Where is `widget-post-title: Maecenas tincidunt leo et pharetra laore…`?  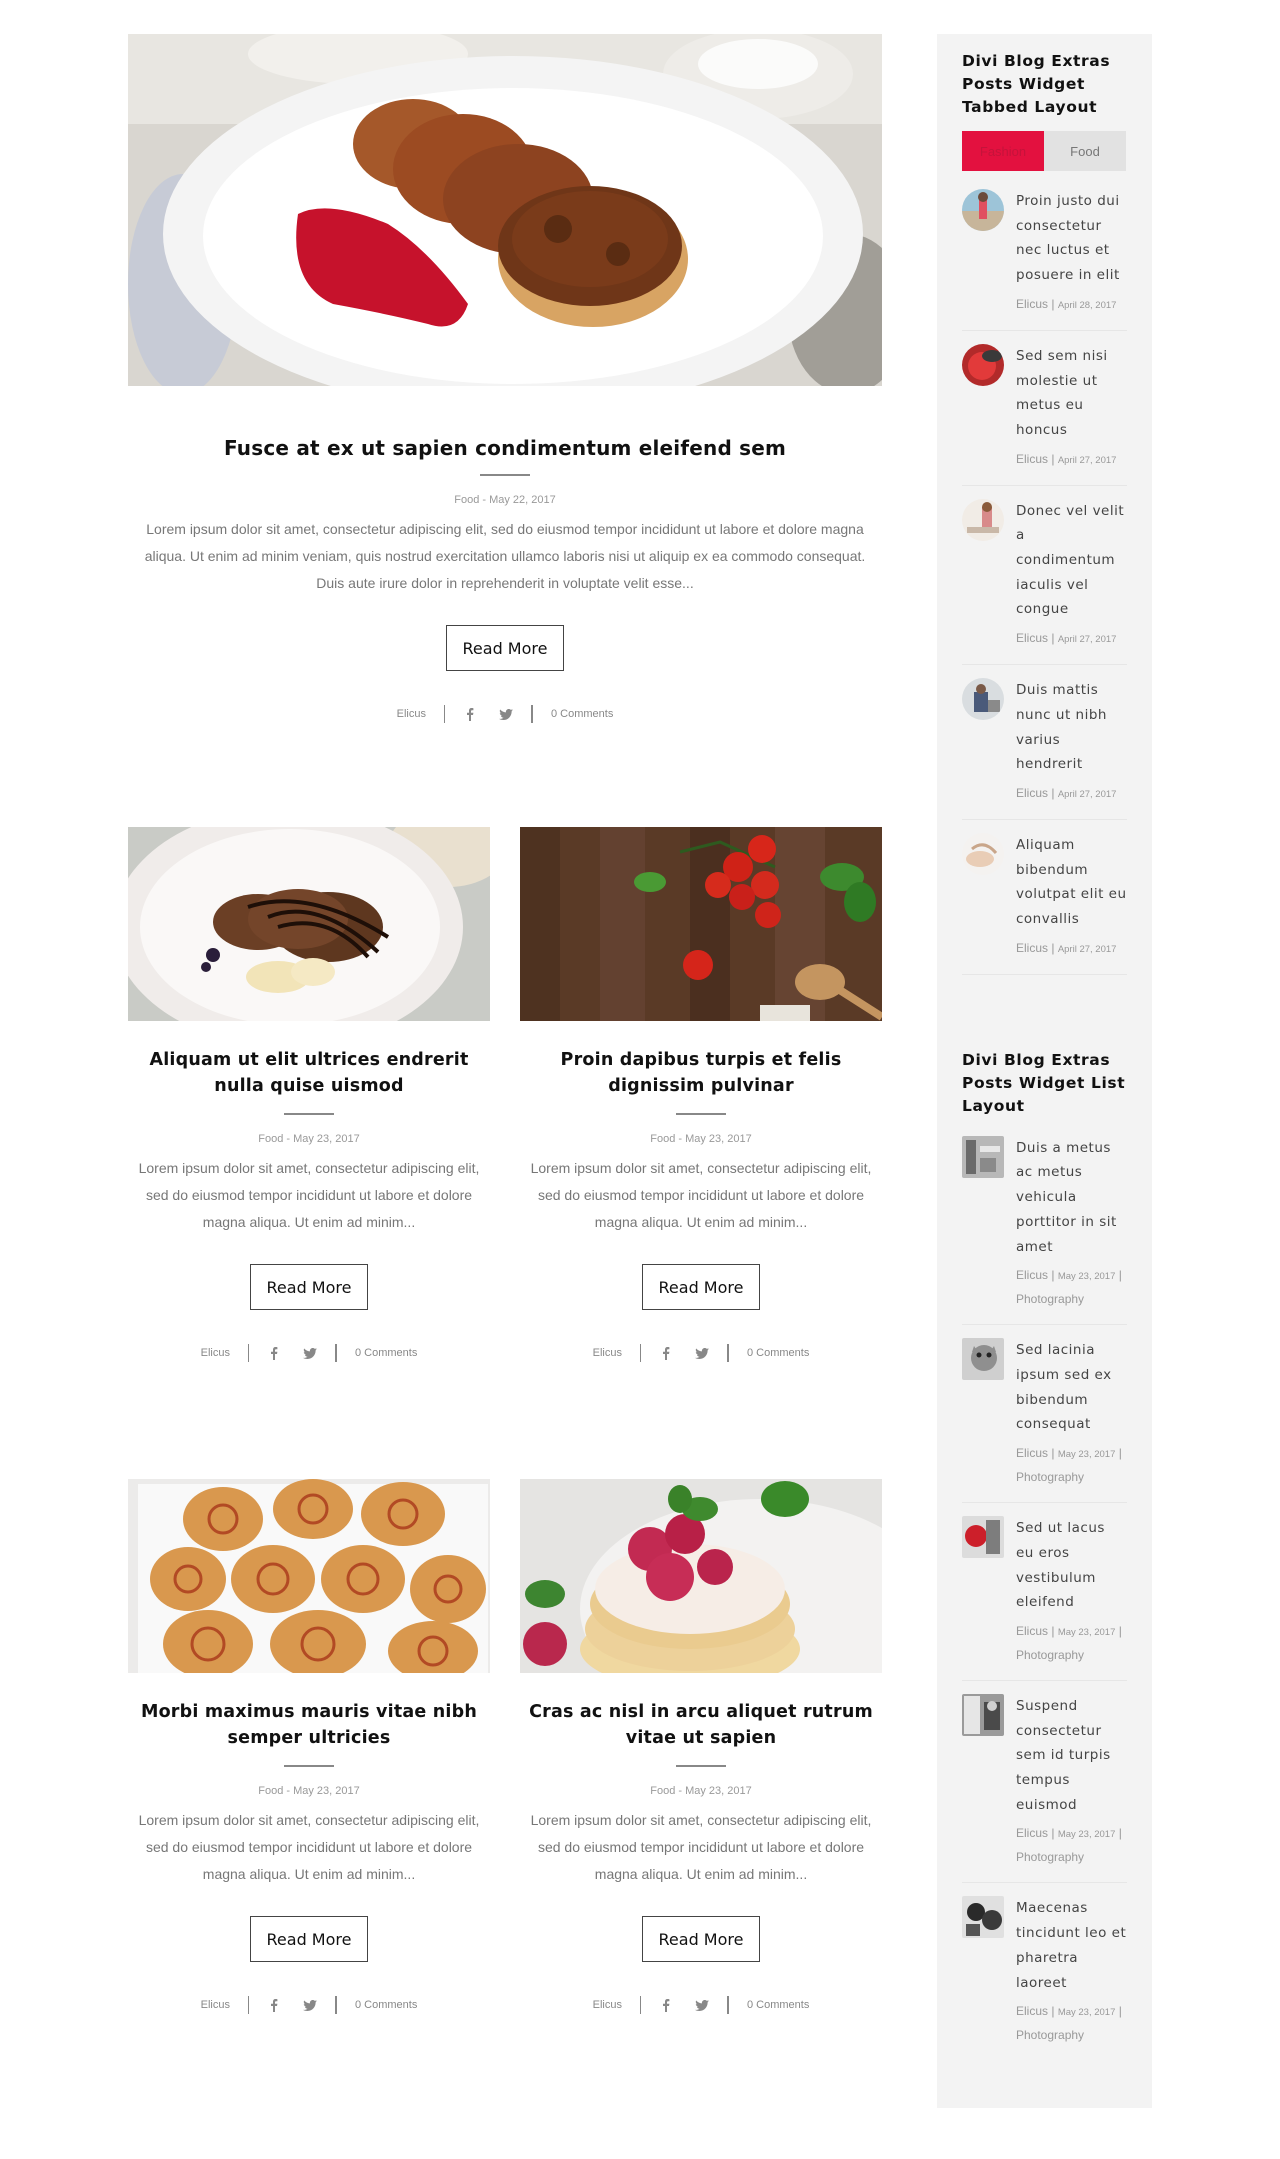 widget-post-title: Maecenas tincidunt leo et pharetra laore… is located at coordinates (1071, 1945).